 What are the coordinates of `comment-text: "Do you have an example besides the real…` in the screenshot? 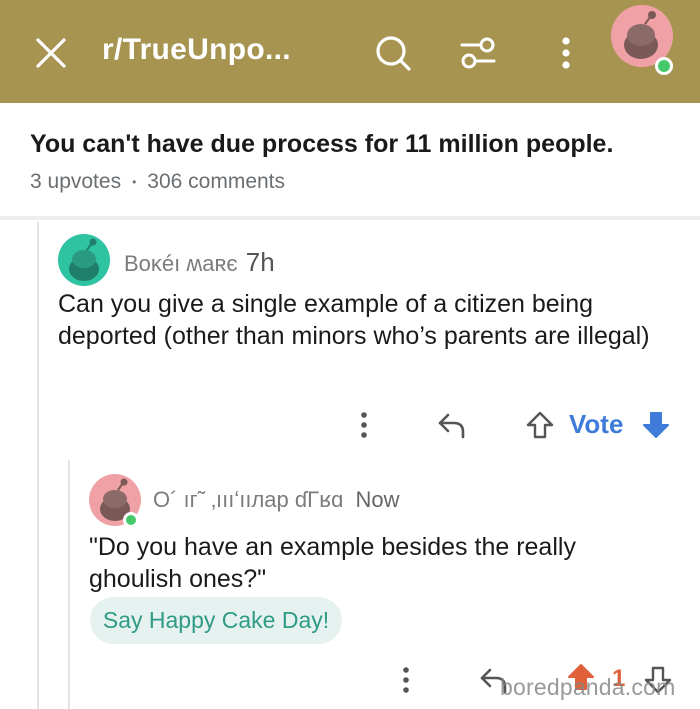 It's located at (332, 563).